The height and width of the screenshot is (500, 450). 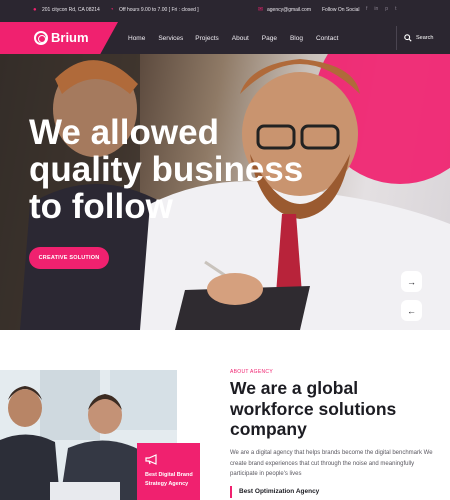 I want to click on address-info: ● 201 citycon Rd, CA 08214, so click(x=66, y=10).